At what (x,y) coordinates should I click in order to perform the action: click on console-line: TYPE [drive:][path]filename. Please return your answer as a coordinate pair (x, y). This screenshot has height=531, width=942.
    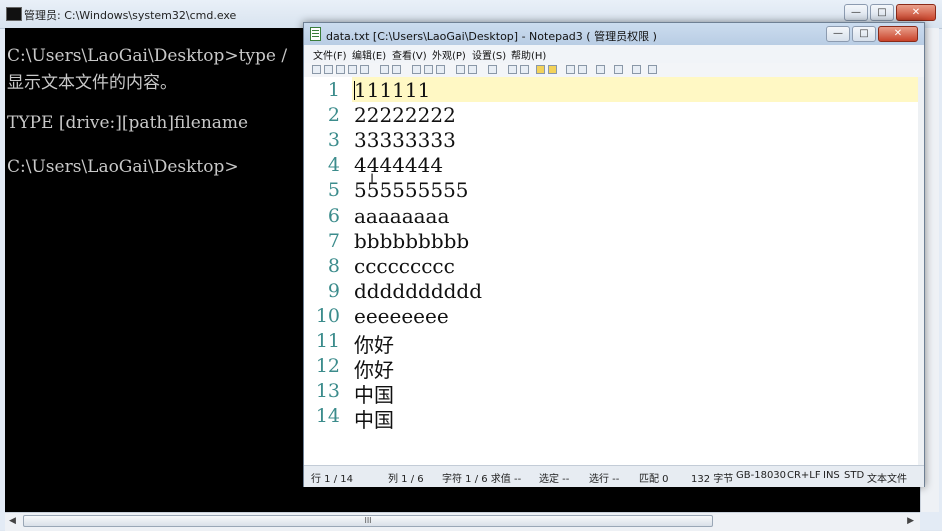
    Looking at the image, I should click on (128, 123).